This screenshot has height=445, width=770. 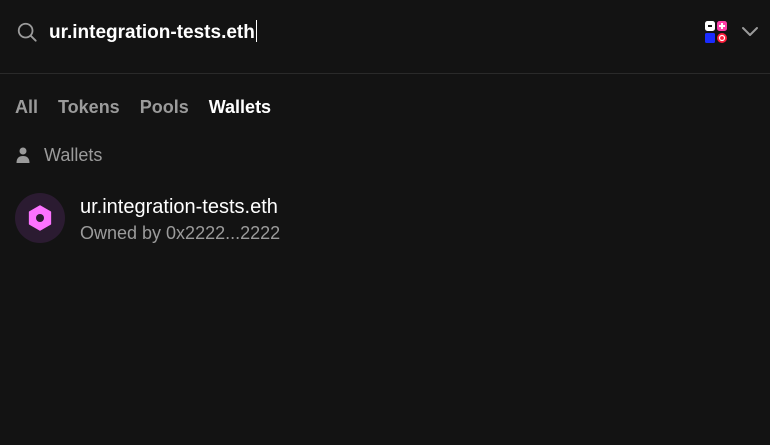 I want to click on filter-tabs: All Tokens Pools Wallets, so click(x=143, y=107).